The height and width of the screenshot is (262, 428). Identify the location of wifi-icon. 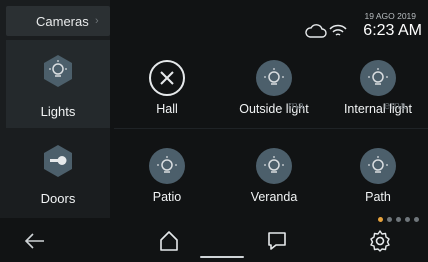
(338, 30).